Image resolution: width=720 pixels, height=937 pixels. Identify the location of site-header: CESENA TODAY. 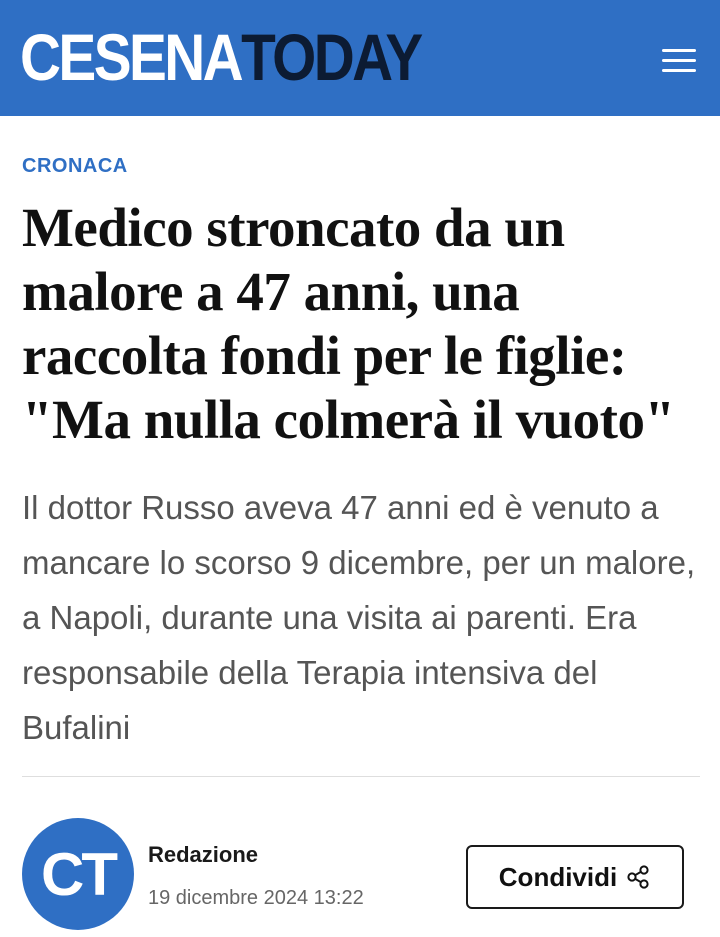
(360, 58).